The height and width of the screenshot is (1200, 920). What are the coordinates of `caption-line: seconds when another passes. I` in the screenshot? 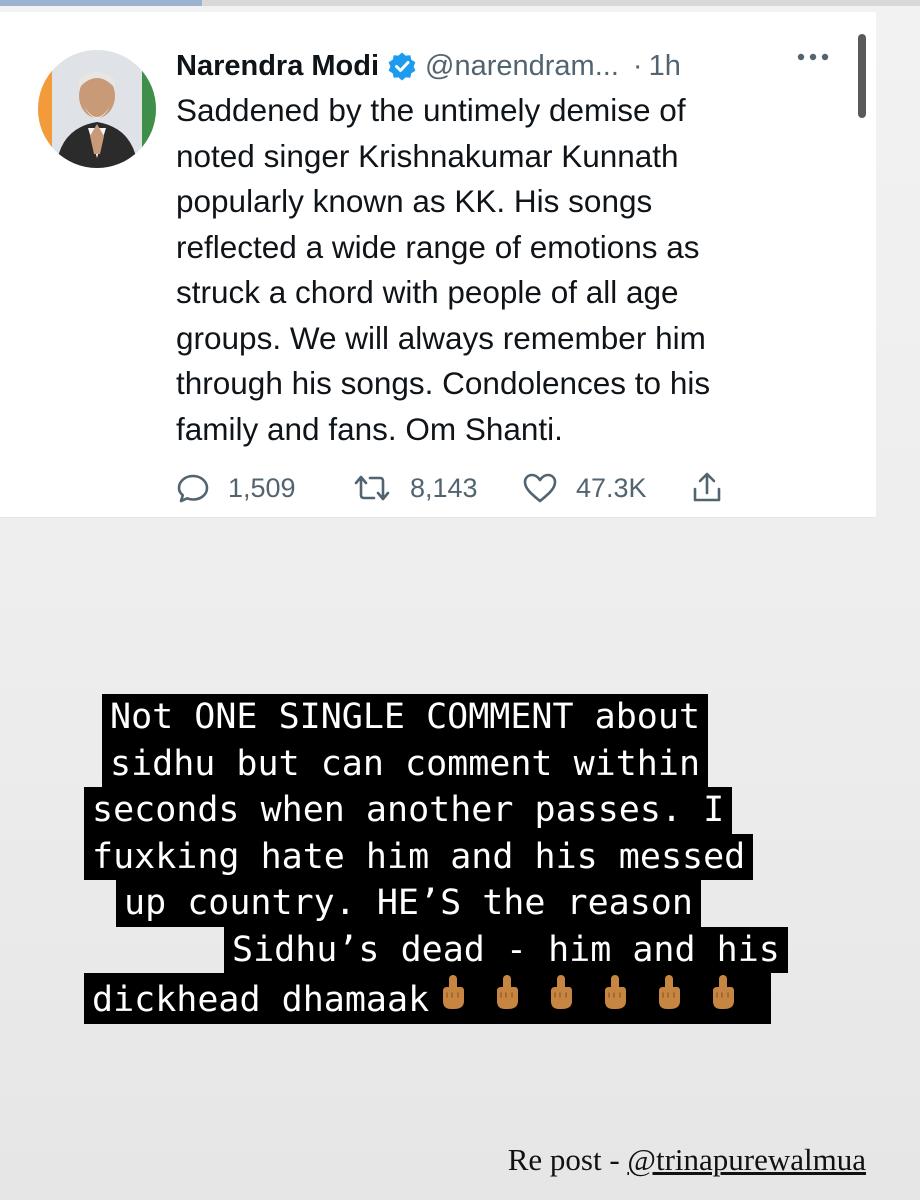 It's located at (408, 810).